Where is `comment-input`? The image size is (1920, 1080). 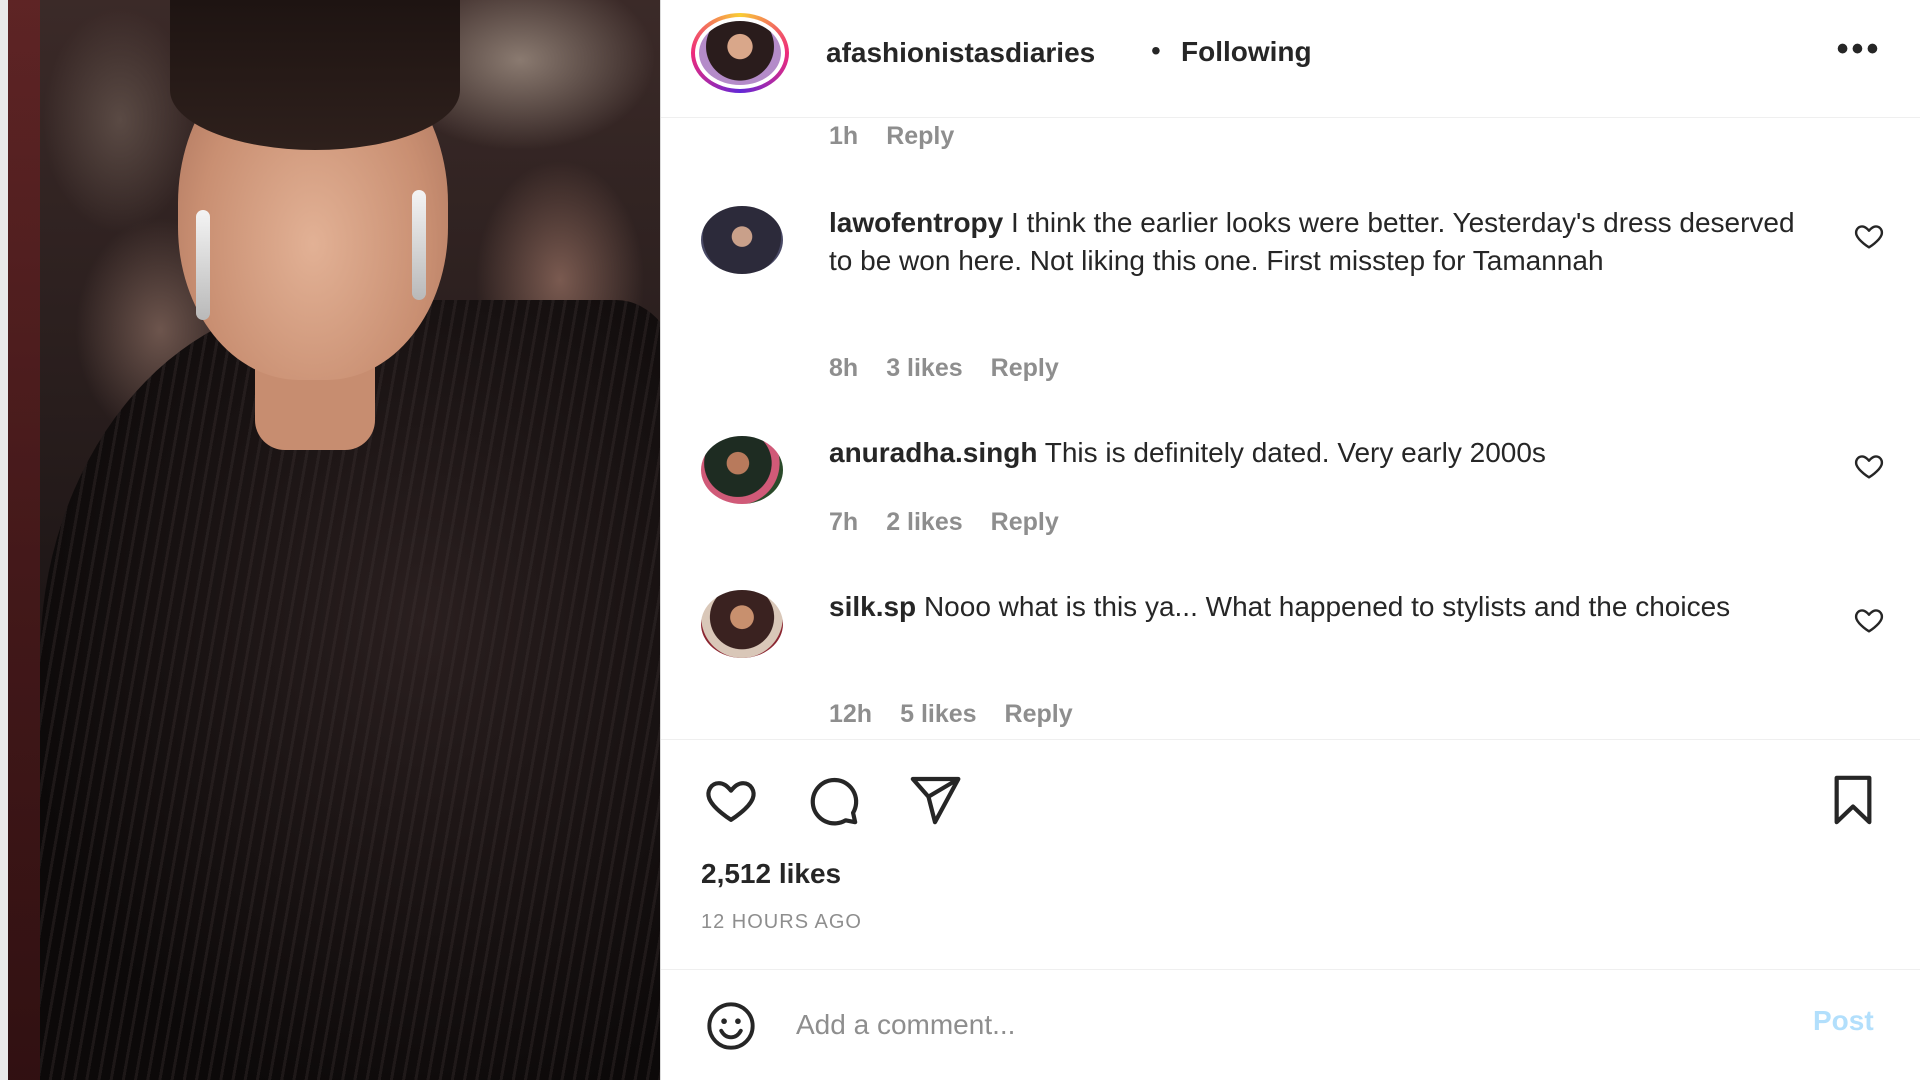
comment-input is located at coordinates (1276, 1025).